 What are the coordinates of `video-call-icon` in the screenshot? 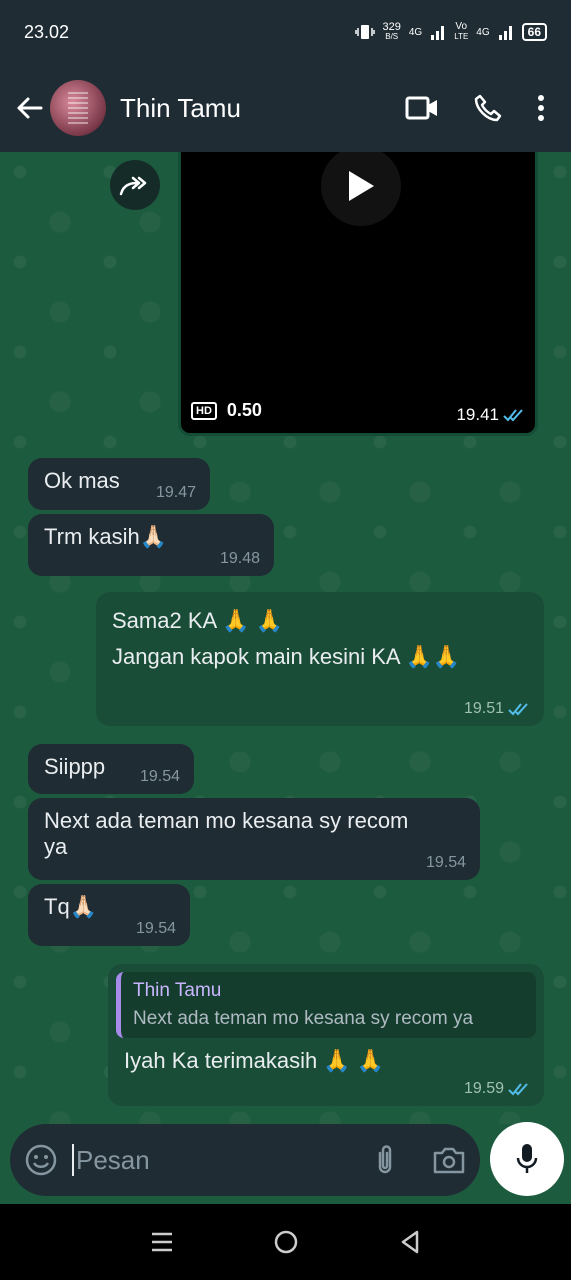 It's located at (422, 108).